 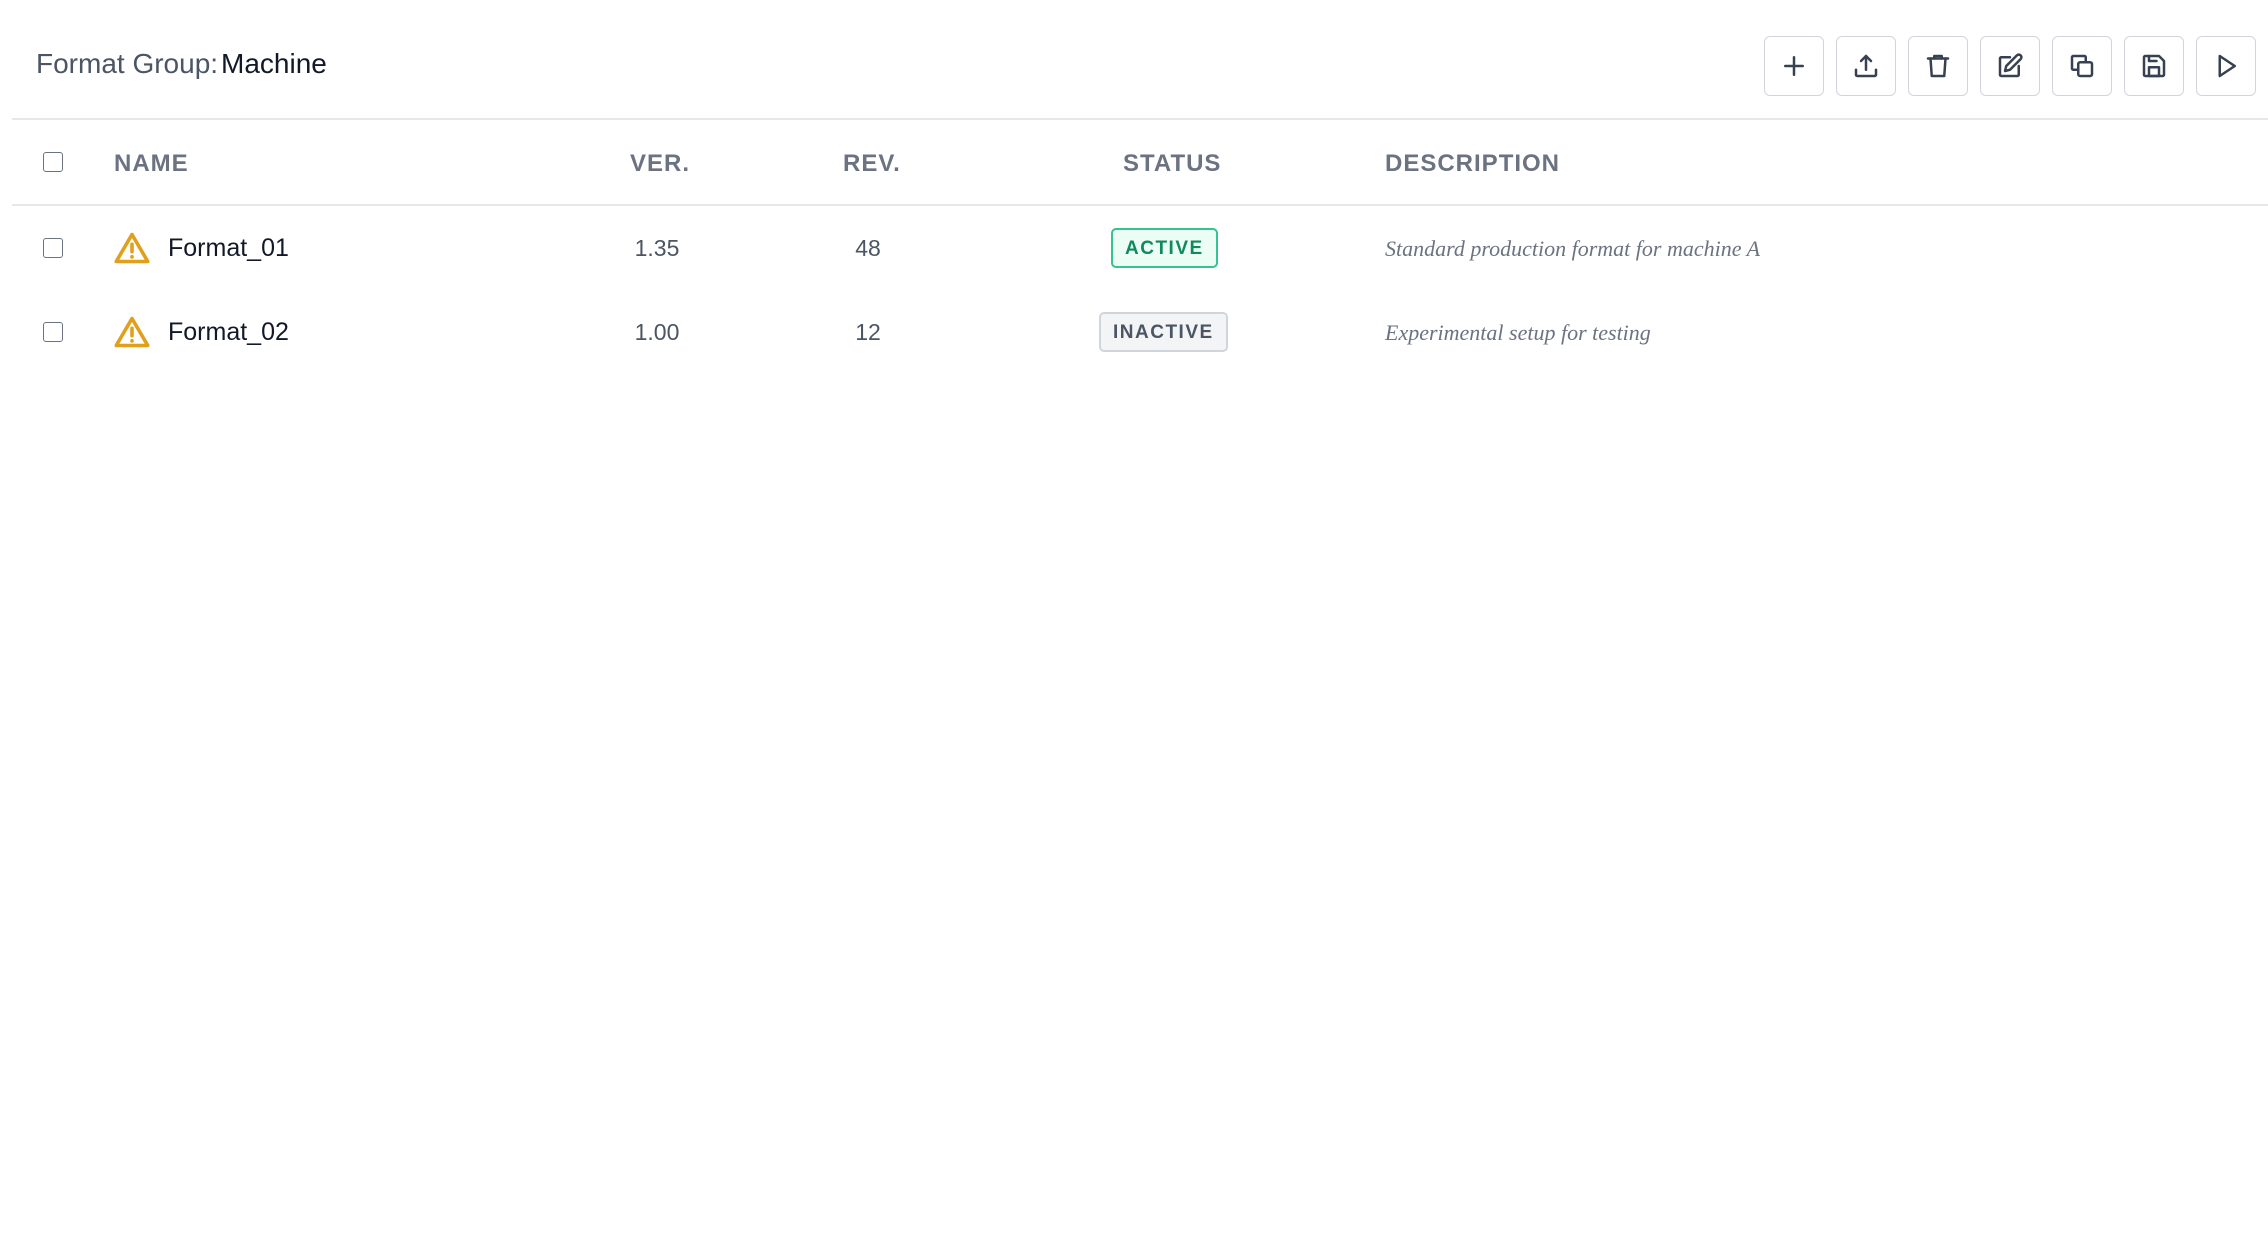 I want to click on delete-button, so click(x=1938, y=66).